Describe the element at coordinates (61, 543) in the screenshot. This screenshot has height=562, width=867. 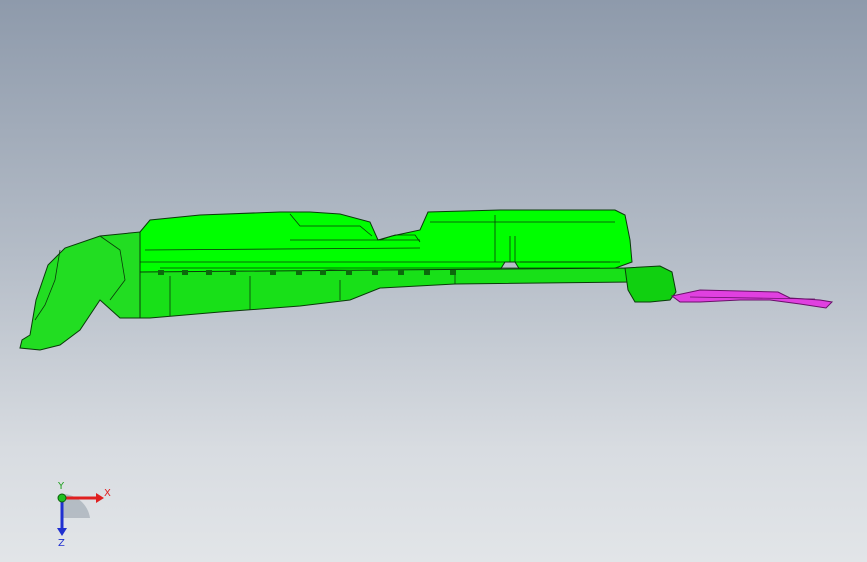
I see `z-axis-label: Z` at that location.